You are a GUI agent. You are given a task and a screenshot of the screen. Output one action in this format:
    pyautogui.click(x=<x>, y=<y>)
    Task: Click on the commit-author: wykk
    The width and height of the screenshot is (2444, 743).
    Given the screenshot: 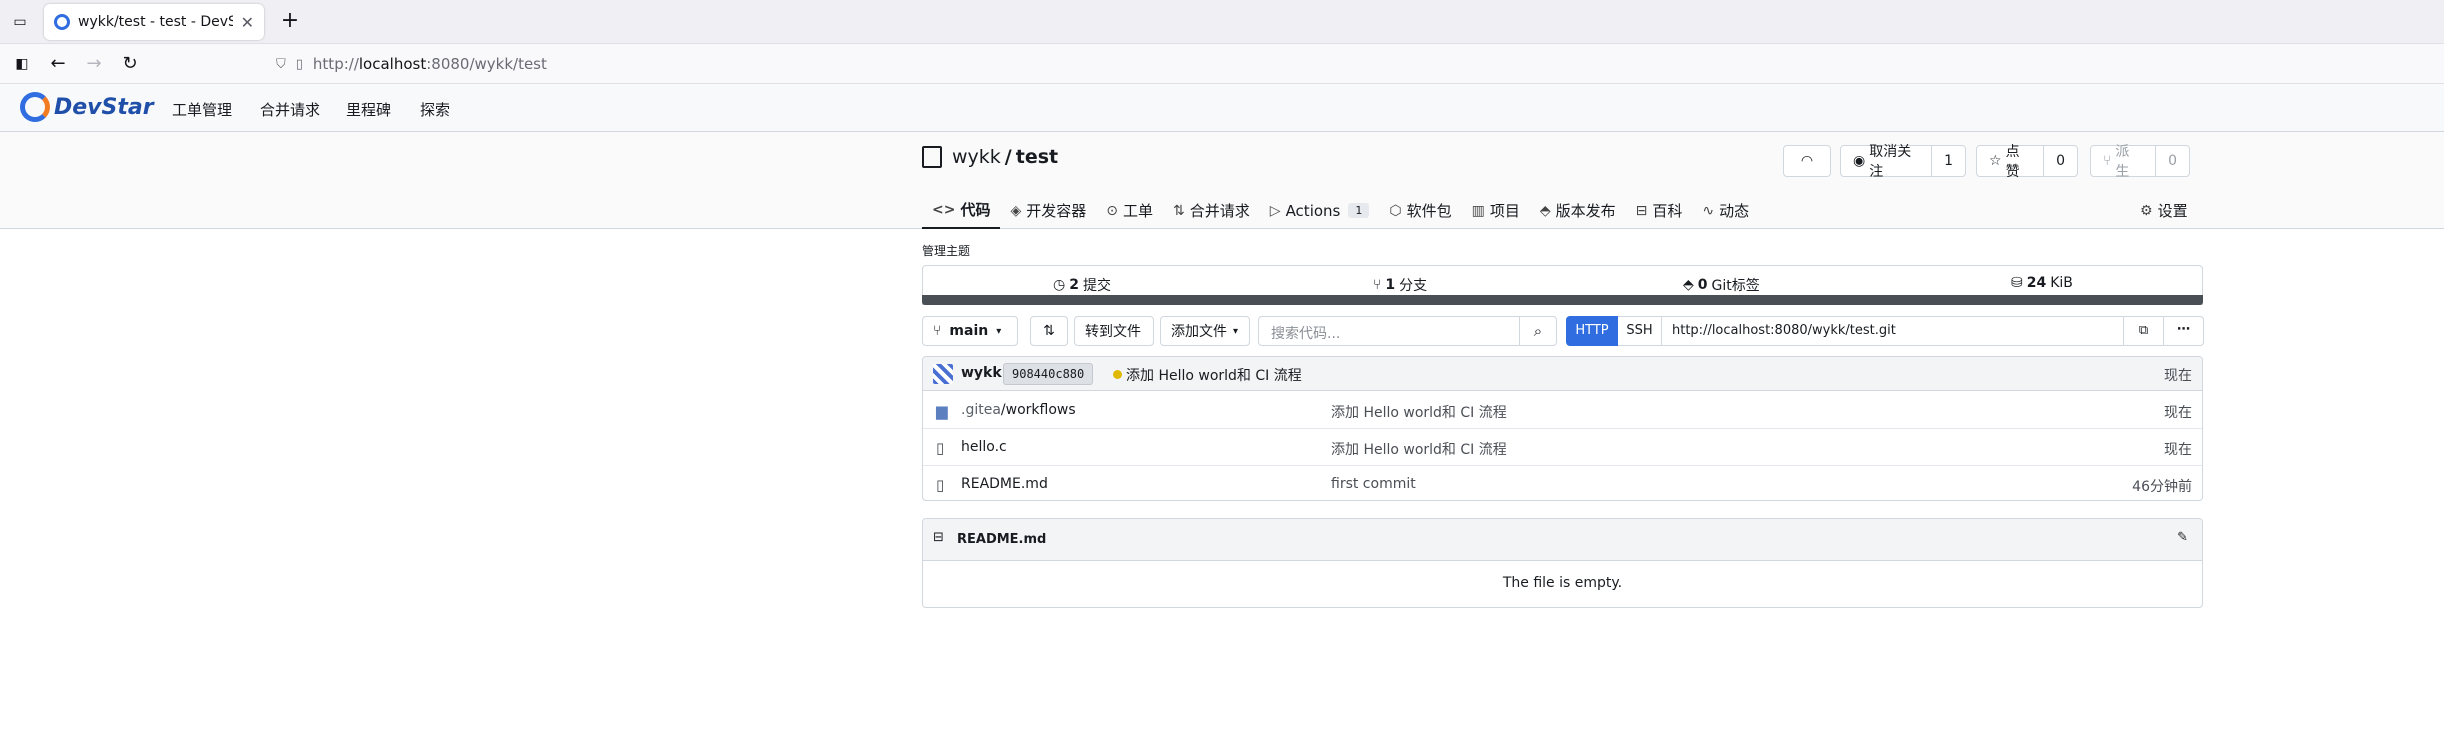 What is the action you would take?
    pyautogui.click(x=981, y=373)
    